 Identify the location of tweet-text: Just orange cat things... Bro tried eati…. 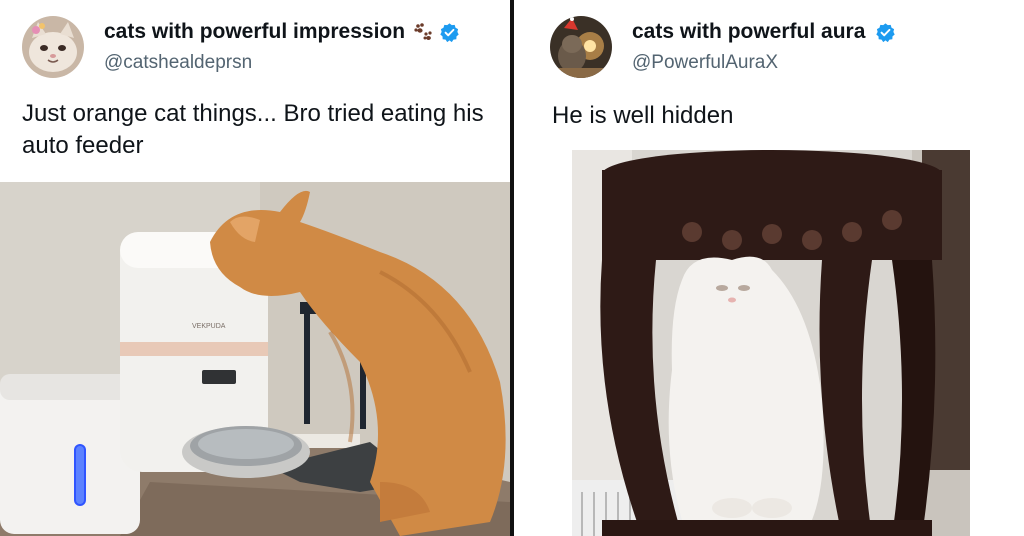
(253, 129).